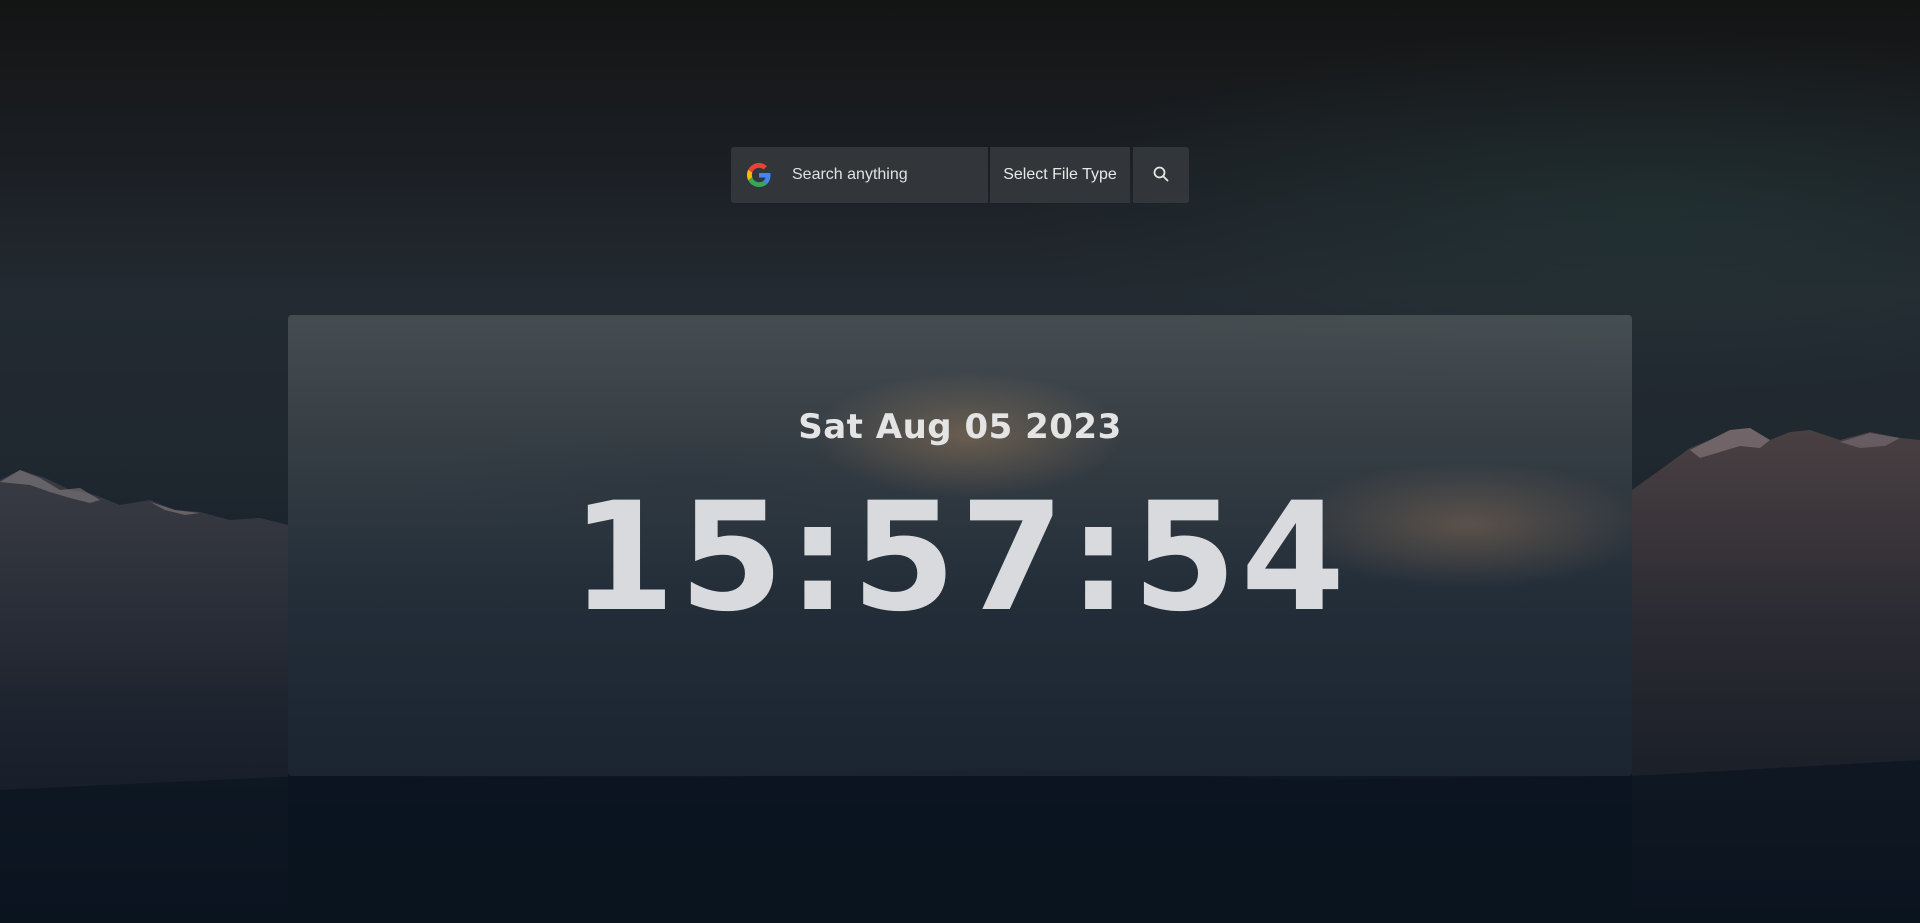 The image size is (1920, 923). I want to click on search-submit-button, so click(1161, 175).